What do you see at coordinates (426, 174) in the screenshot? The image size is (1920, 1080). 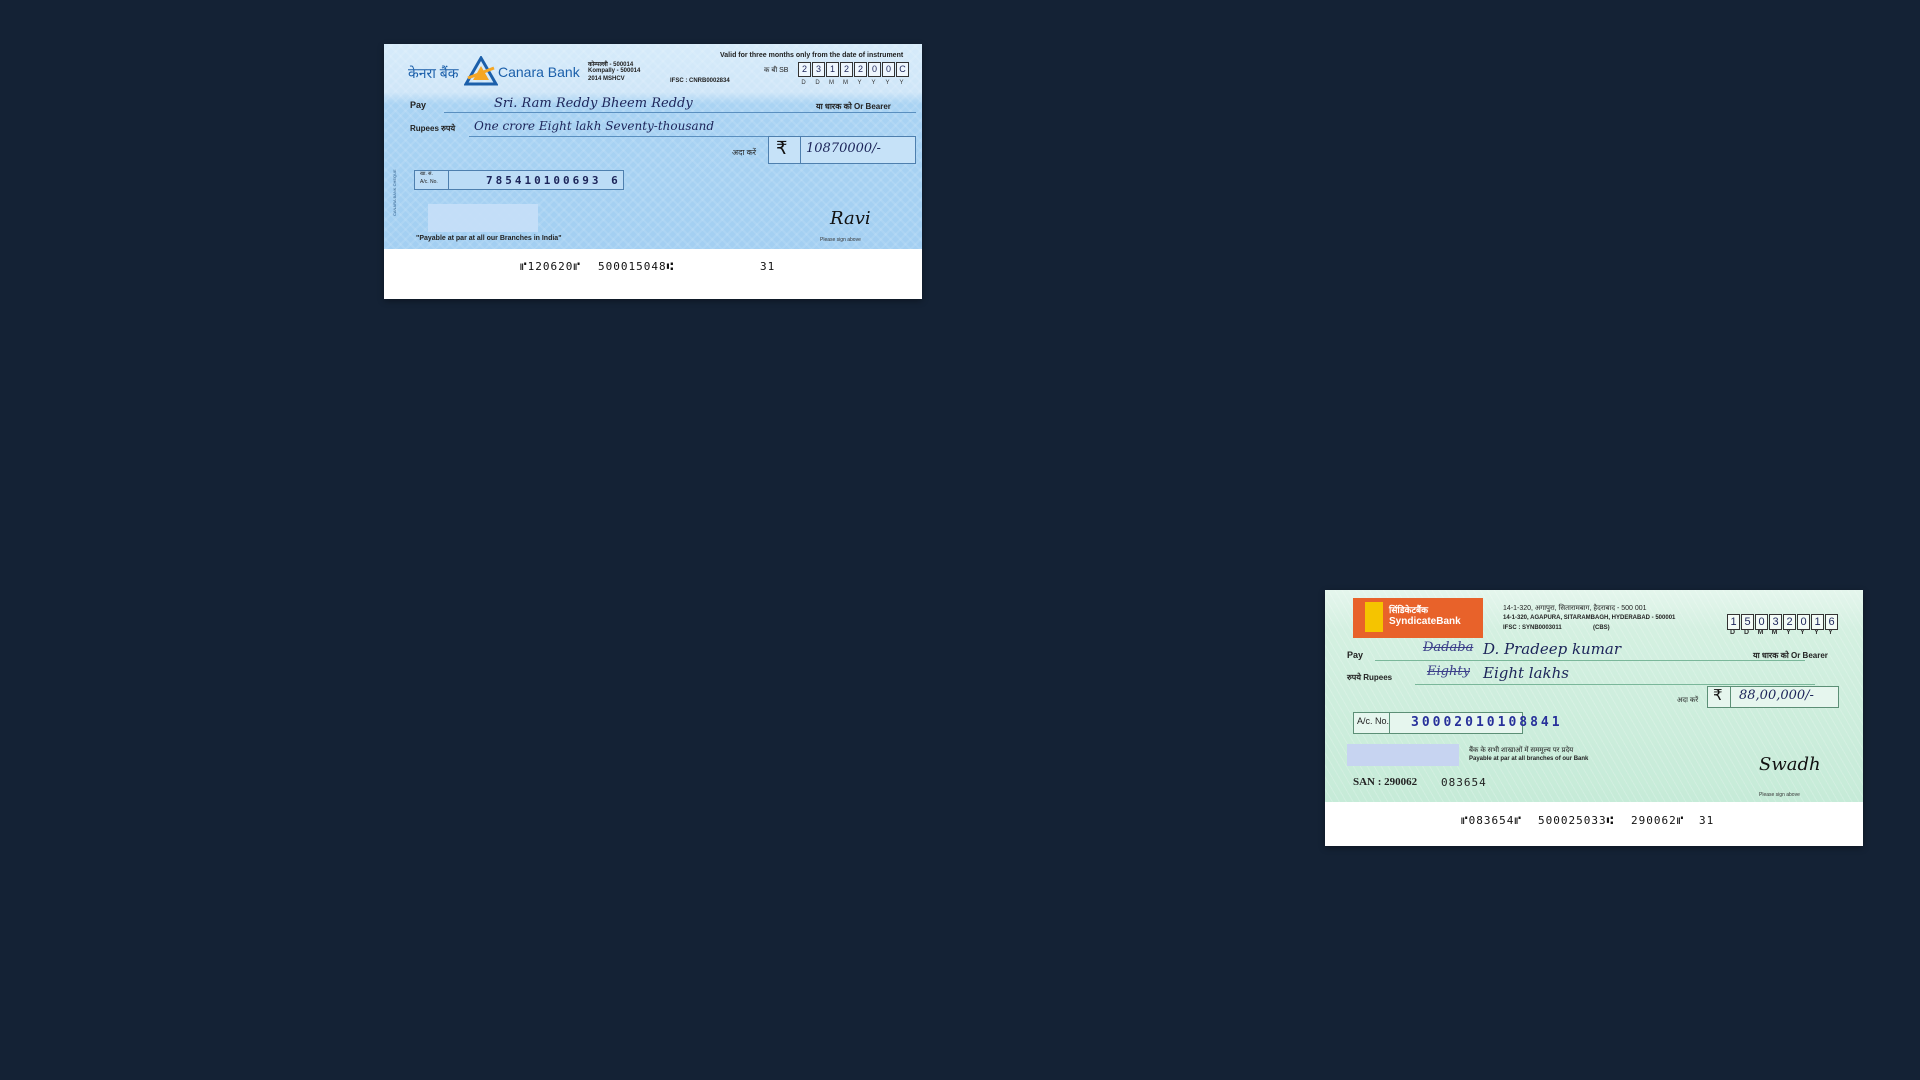 I see `account-label-hindi: खा. सं.` at bounding box center [426, 174].